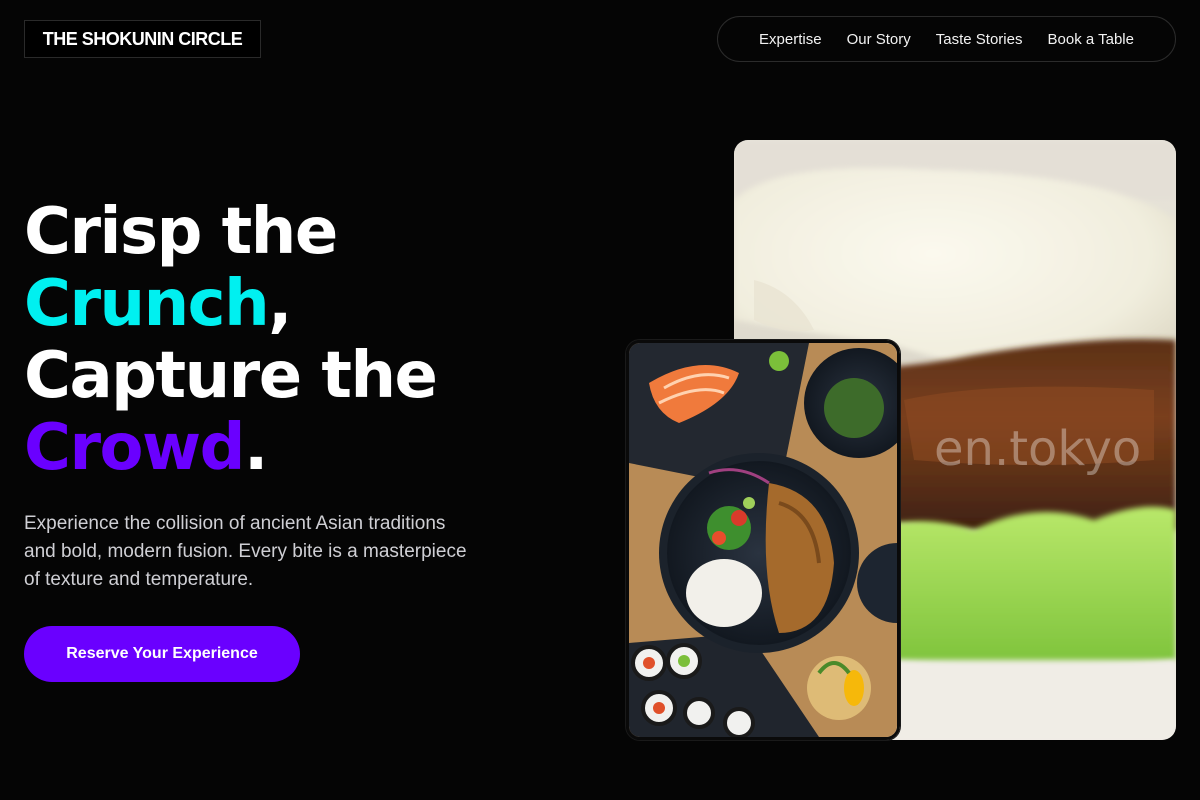  I want to click on headline-line-3: Capture the, so click(231, 376).